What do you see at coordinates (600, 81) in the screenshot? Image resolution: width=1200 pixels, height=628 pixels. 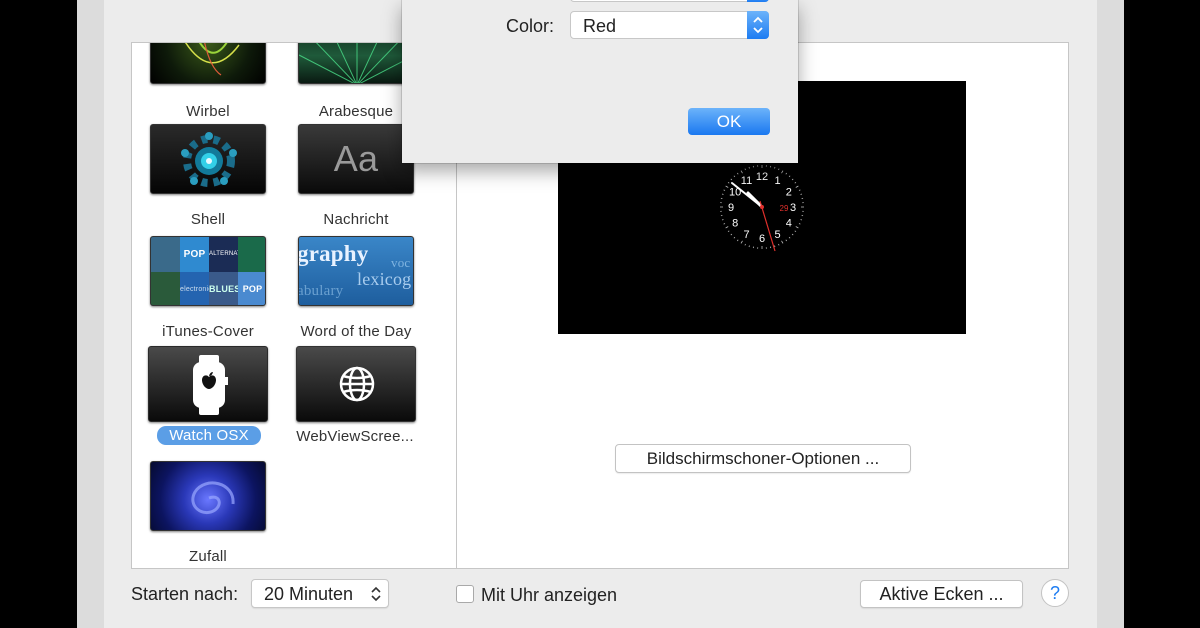 I see `options-dialog: Color: Red` at bounding box center [600, 81].